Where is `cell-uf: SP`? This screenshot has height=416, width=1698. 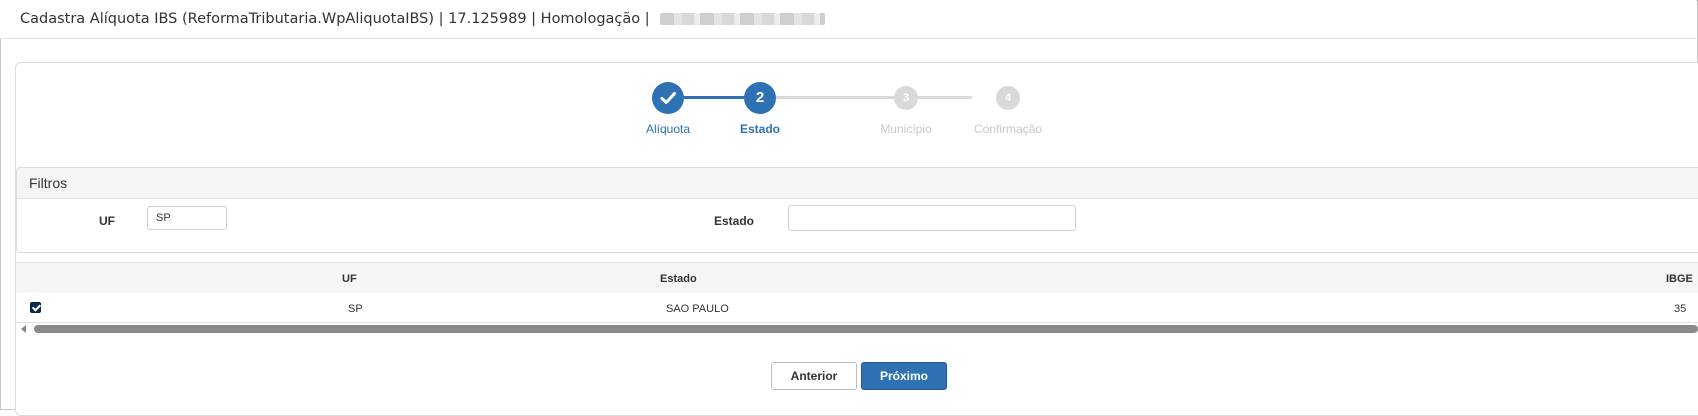
cell-uf: SP is located at coordinates (355, 309).